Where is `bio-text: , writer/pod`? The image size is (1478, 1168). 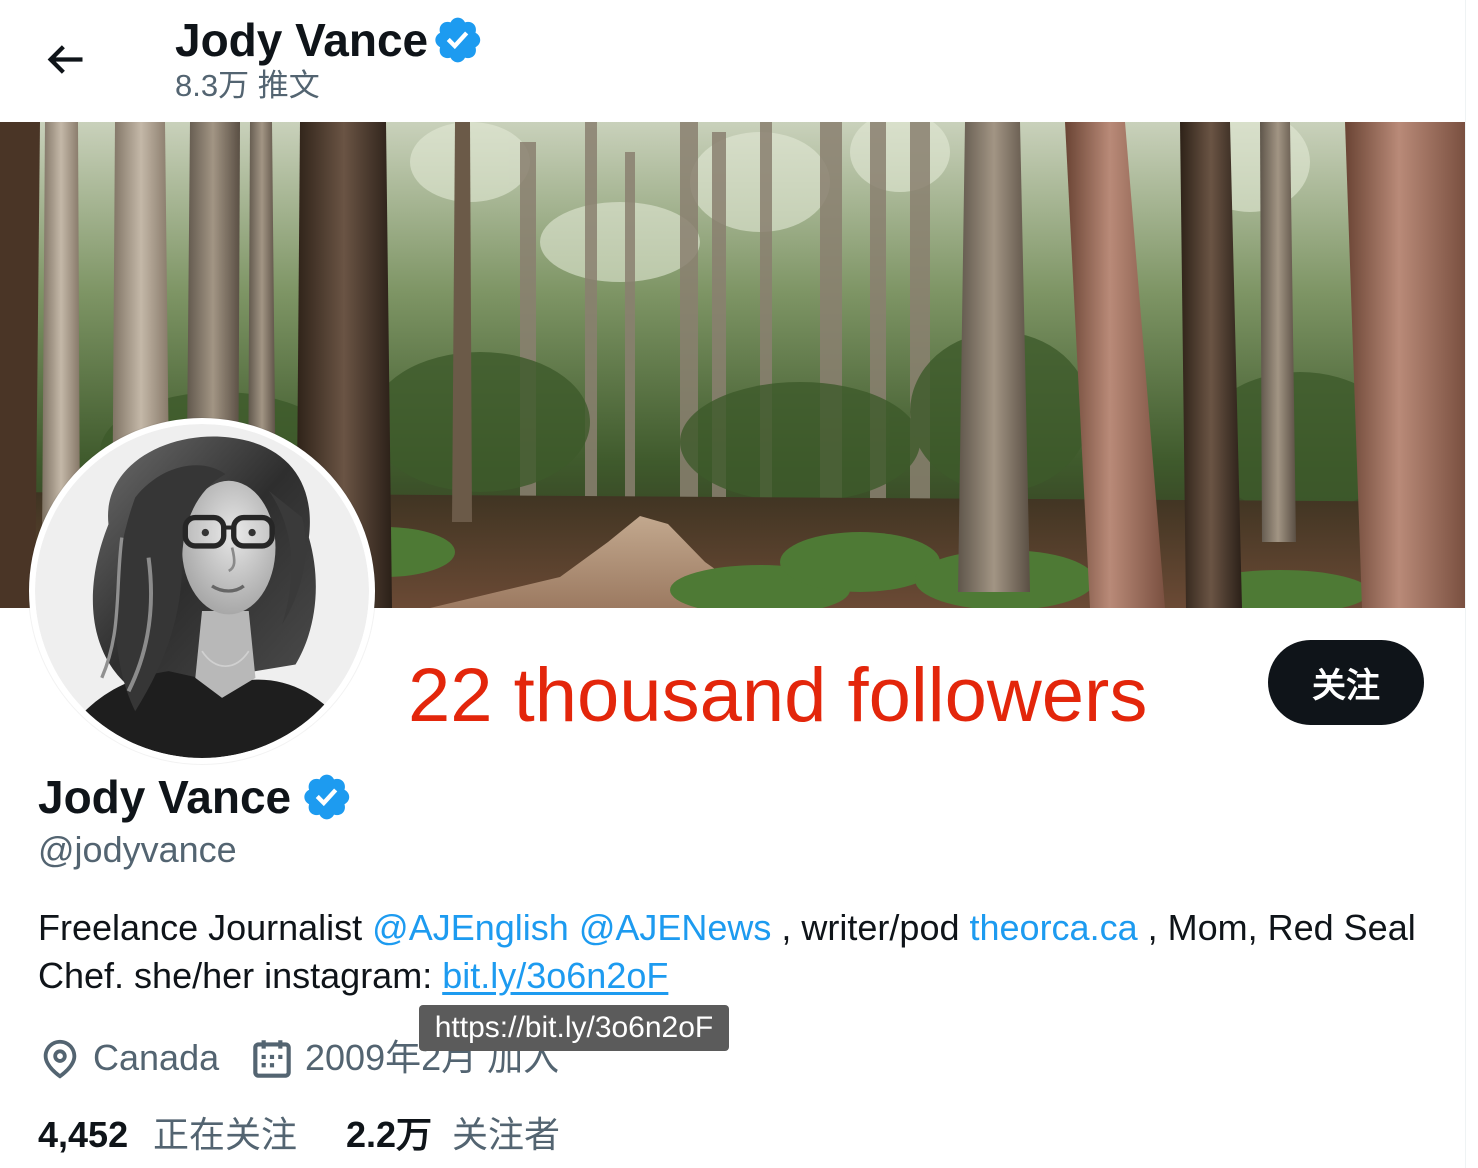
bio-text: , writer/pod is located at coordinates (870, 927).